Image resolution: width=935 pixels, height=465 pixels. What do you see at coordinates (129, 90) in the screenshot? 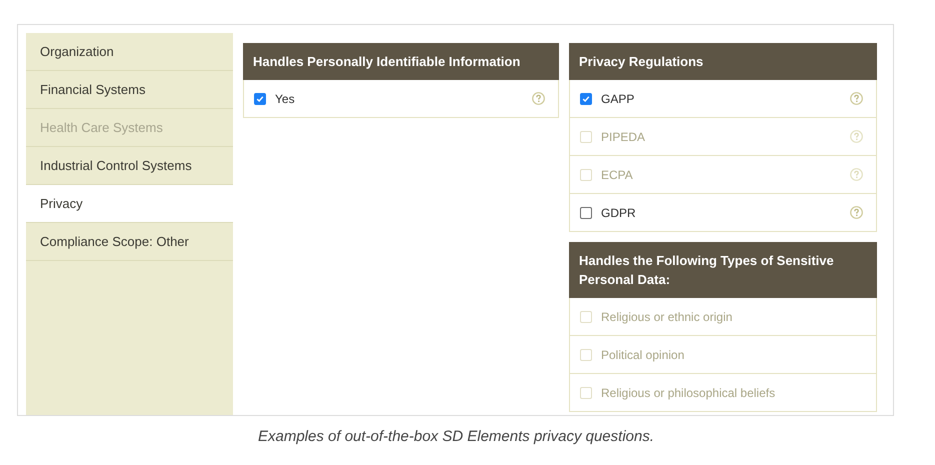
I see `sidebar-item: Financial Systems` at bounding box center [129, 90].